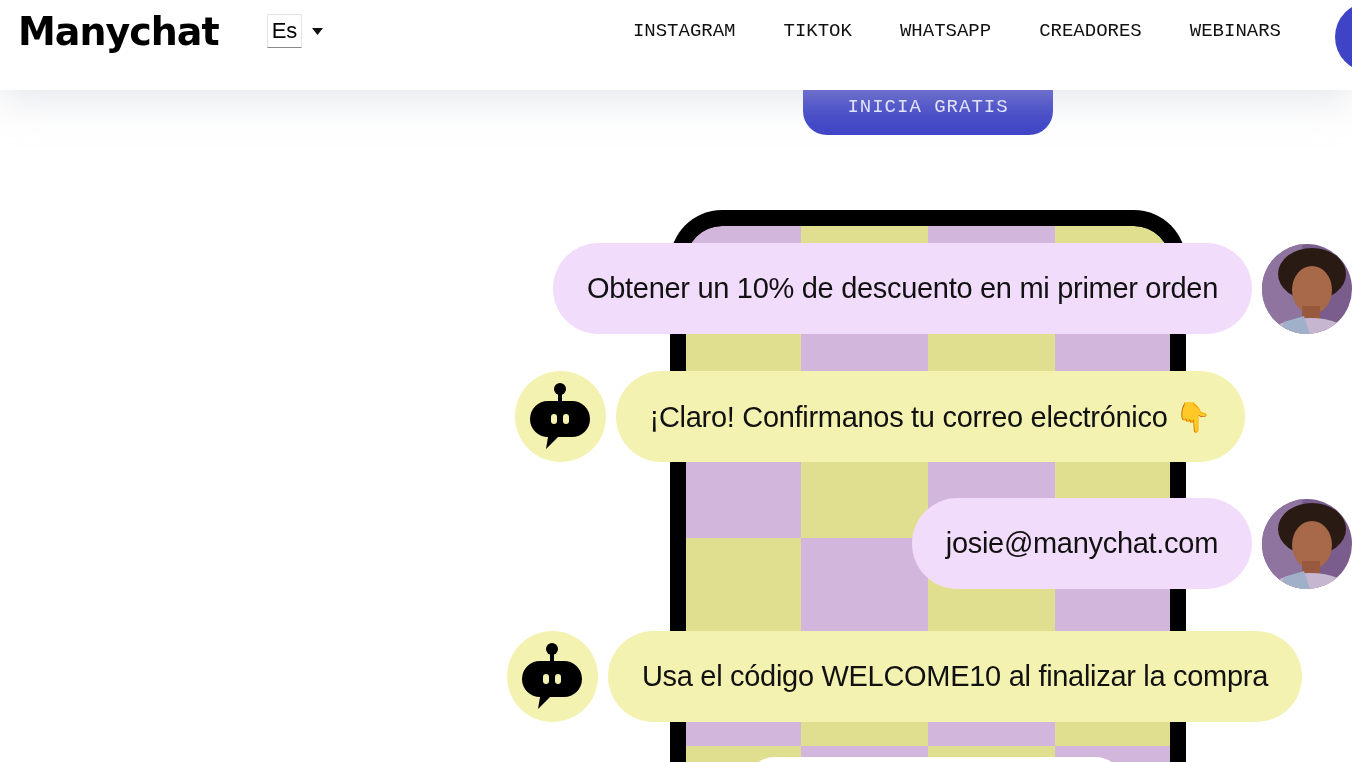  I want to click on user-message: Obtener un 10% de descuento en mi primer orden, so click(902, 288).